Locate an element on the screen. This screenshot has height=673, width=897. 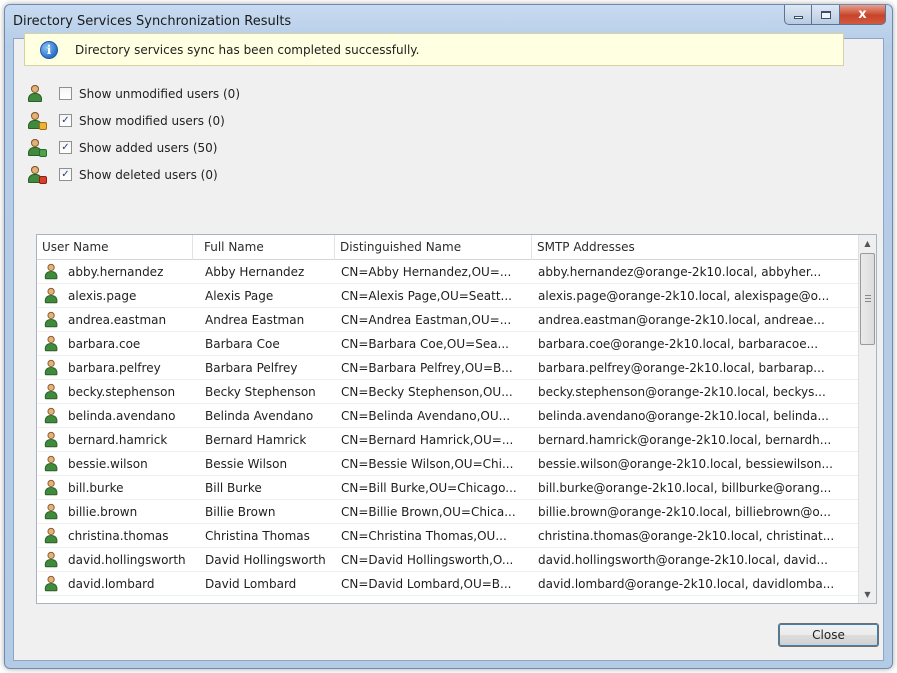
user-delete-icon is located at coordinates (37, 174).